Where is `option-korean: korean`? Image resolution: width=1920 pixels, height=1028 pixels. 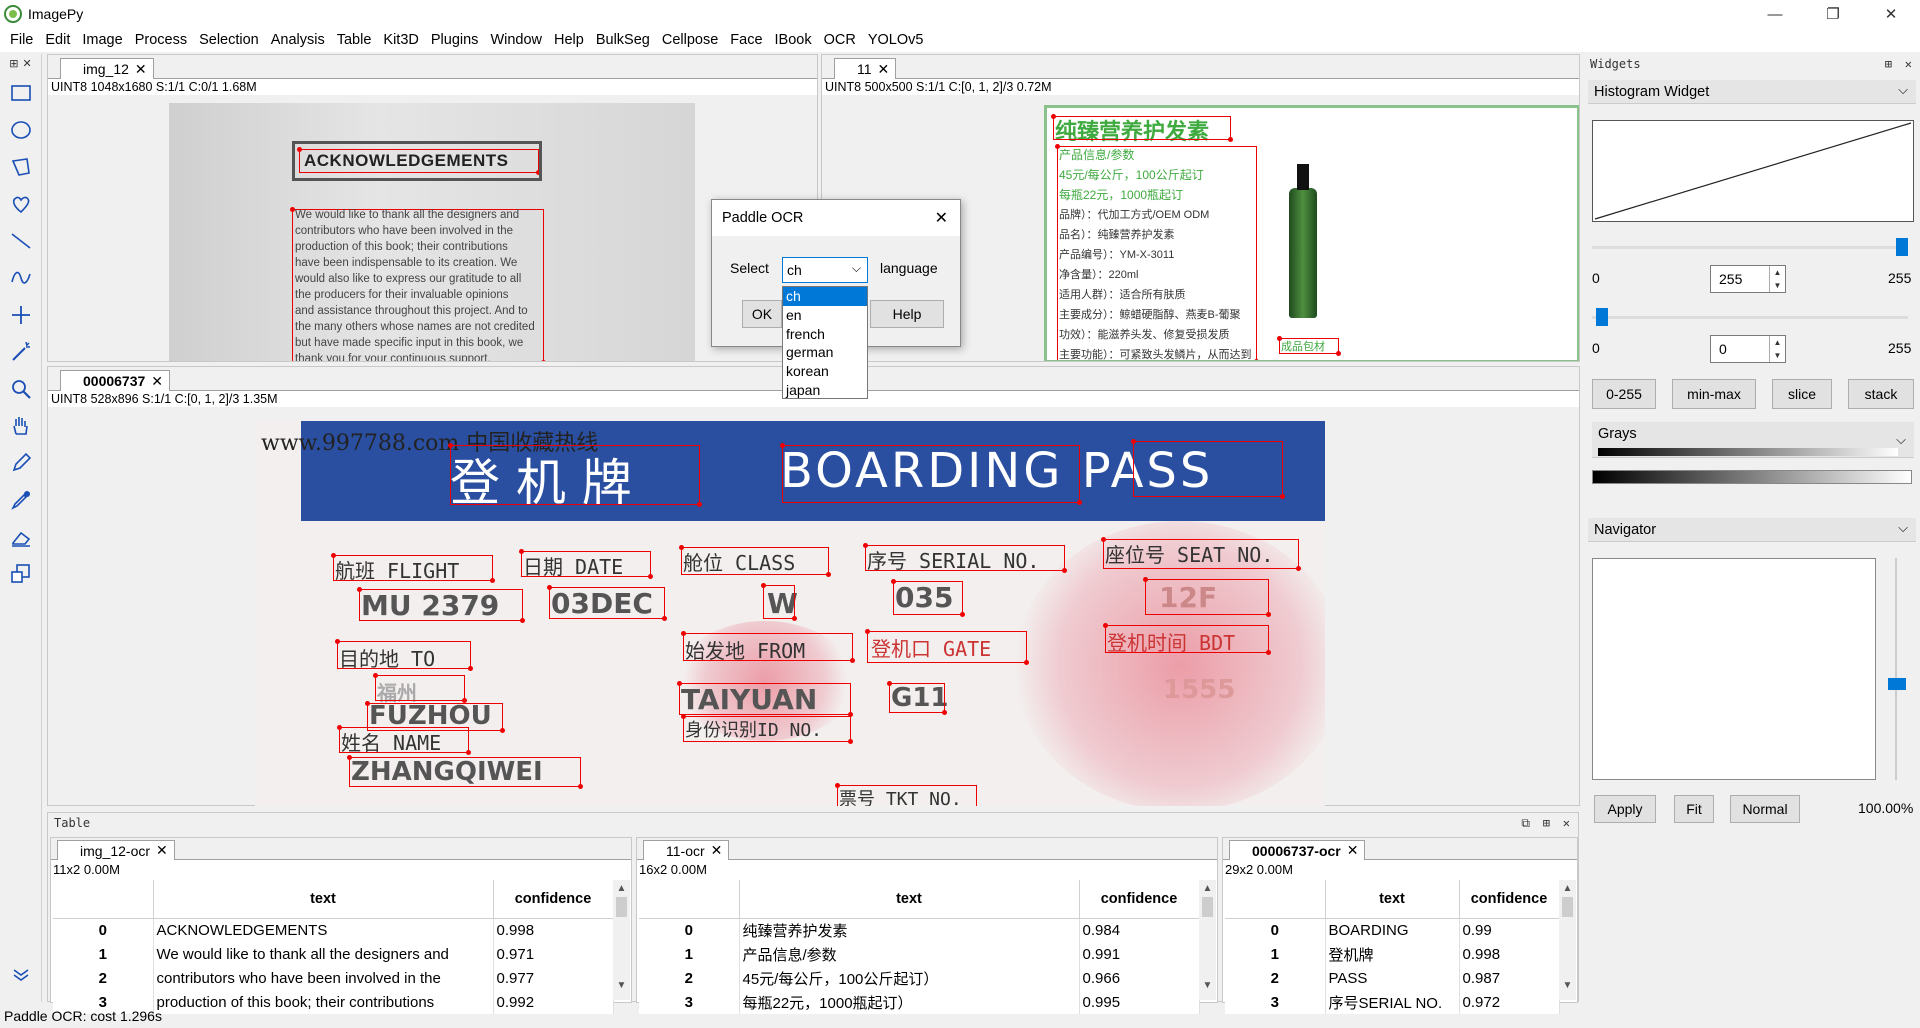 option-korean: korean is located at coordinates (825, 371).